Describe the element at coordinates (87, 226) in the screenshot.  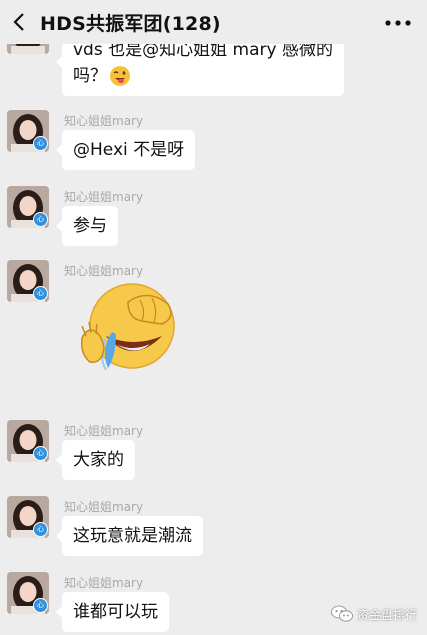
I see `message-bubble: 参与` at that location.